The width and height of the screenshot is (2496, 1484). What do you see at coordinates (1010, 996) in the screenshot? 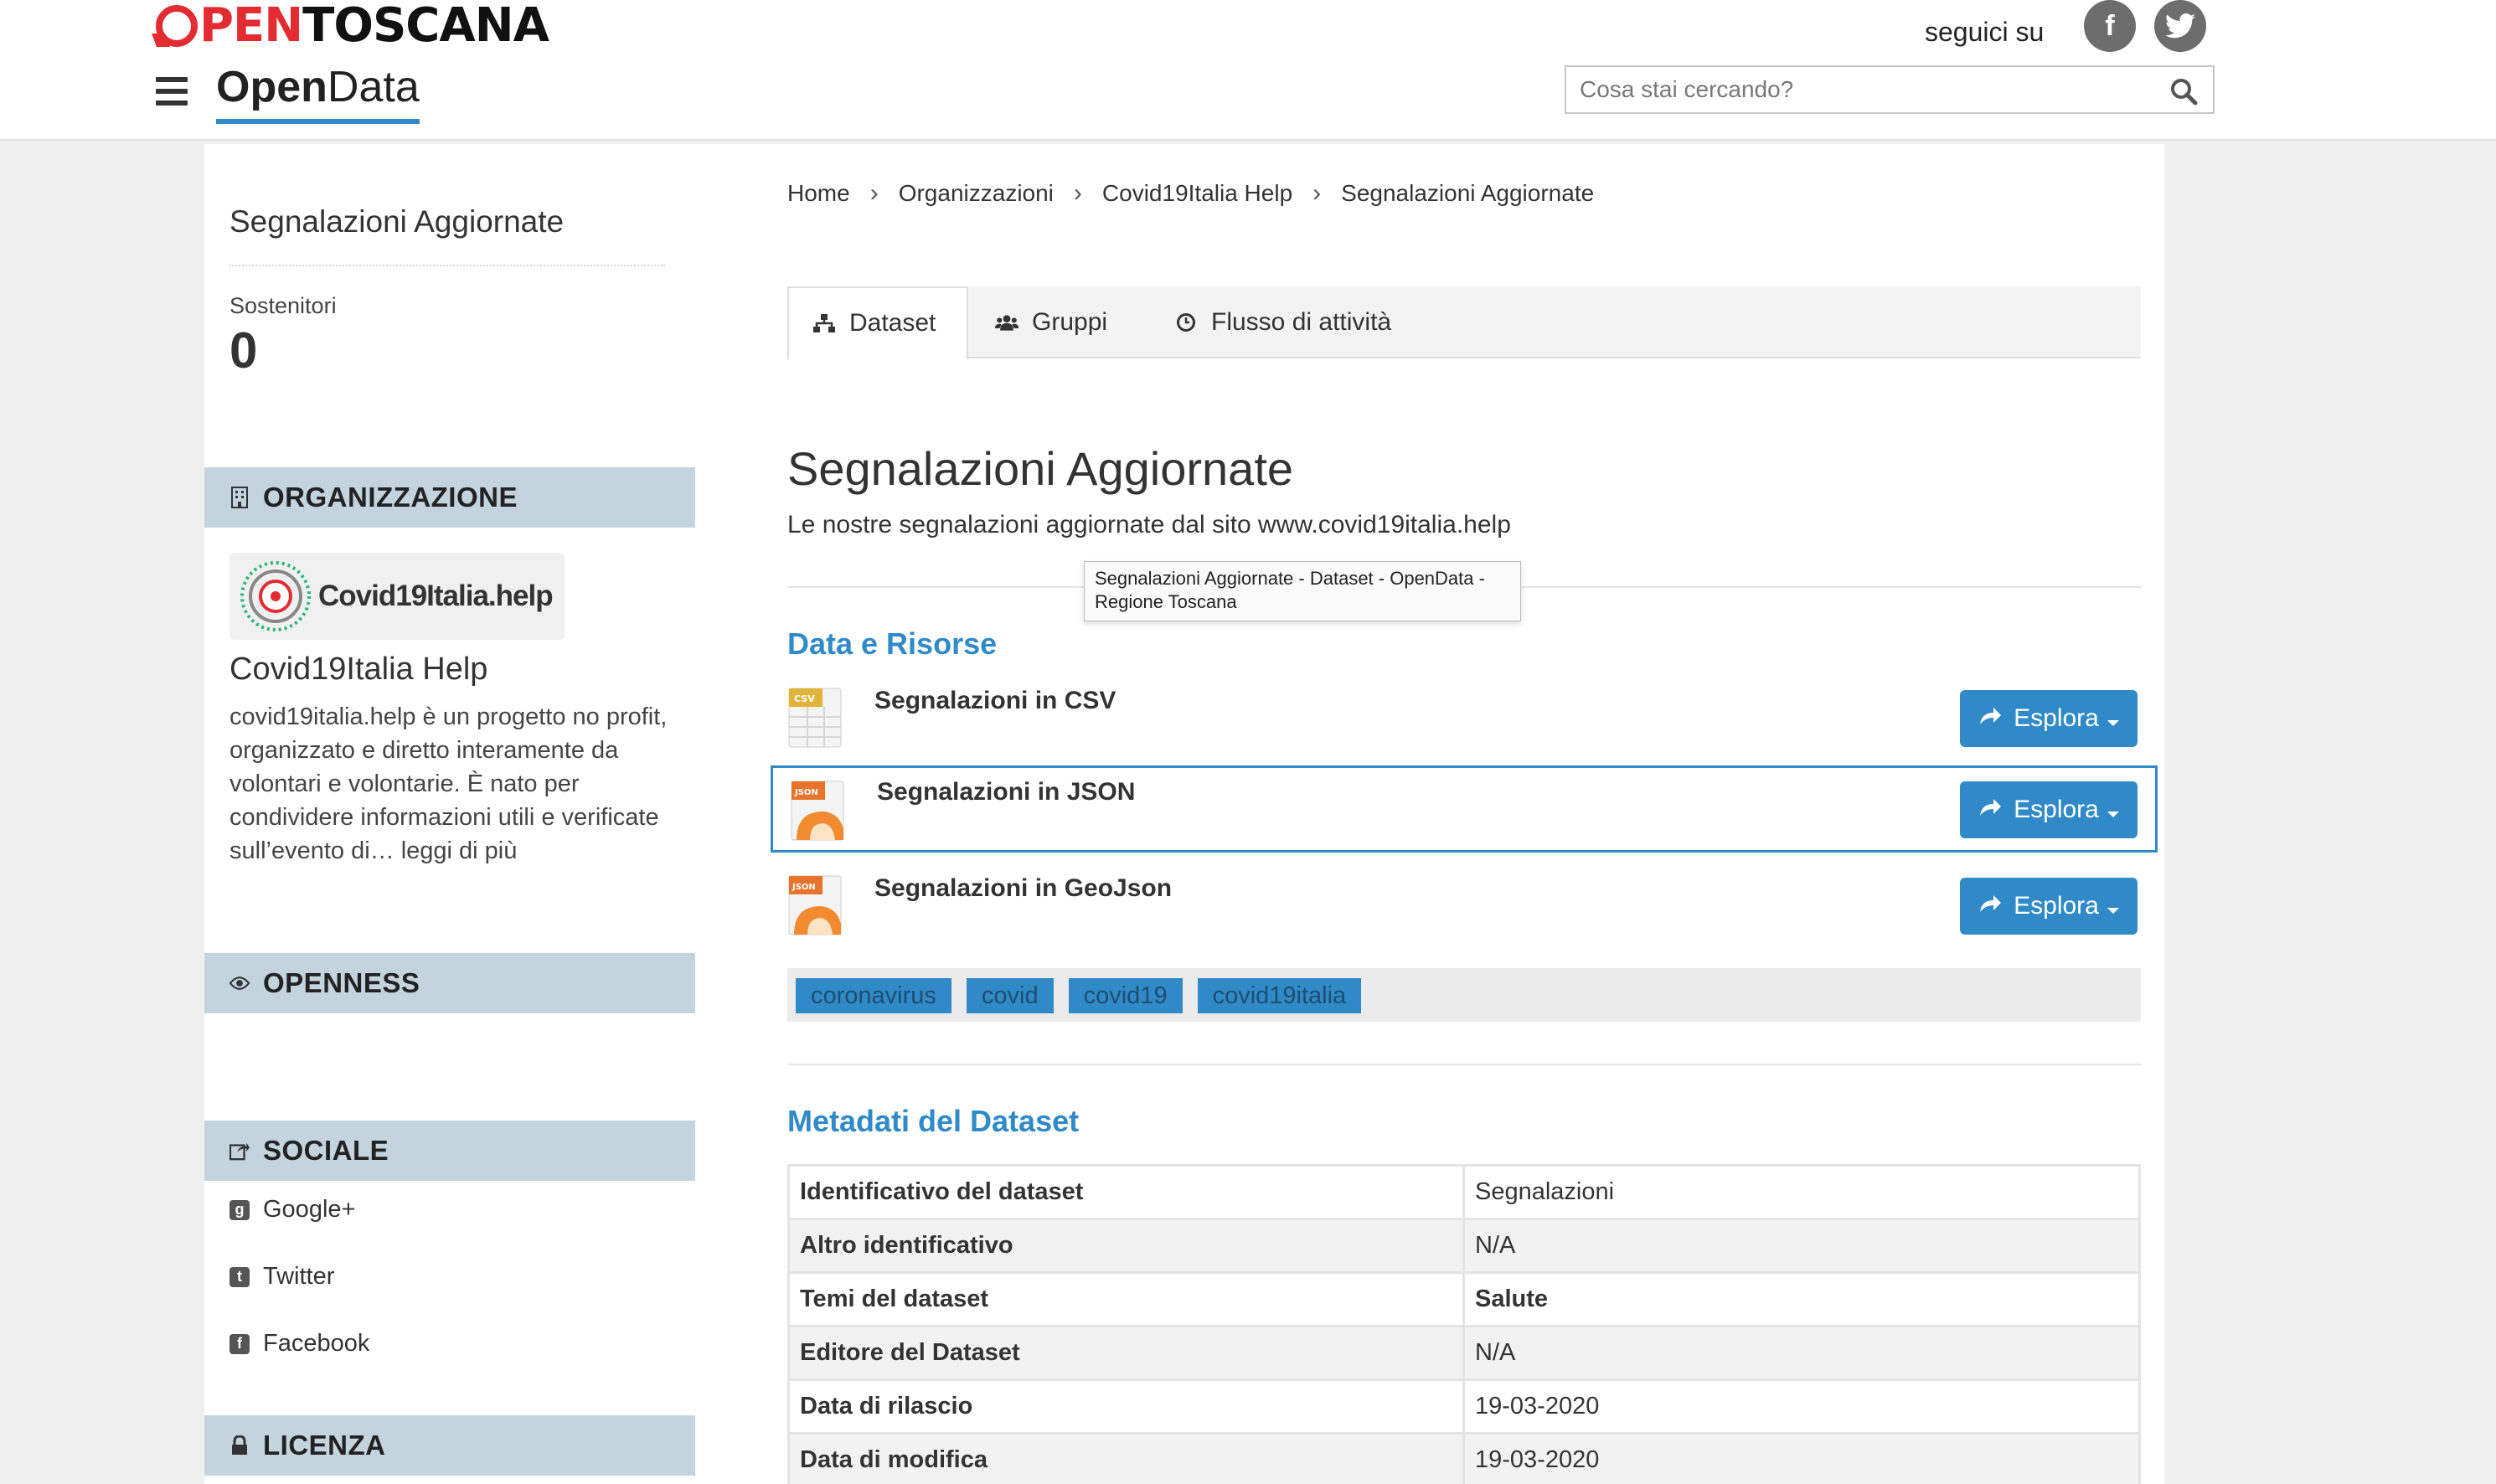
I see `tag-covid: covid` at bounding box center [1010, 996].